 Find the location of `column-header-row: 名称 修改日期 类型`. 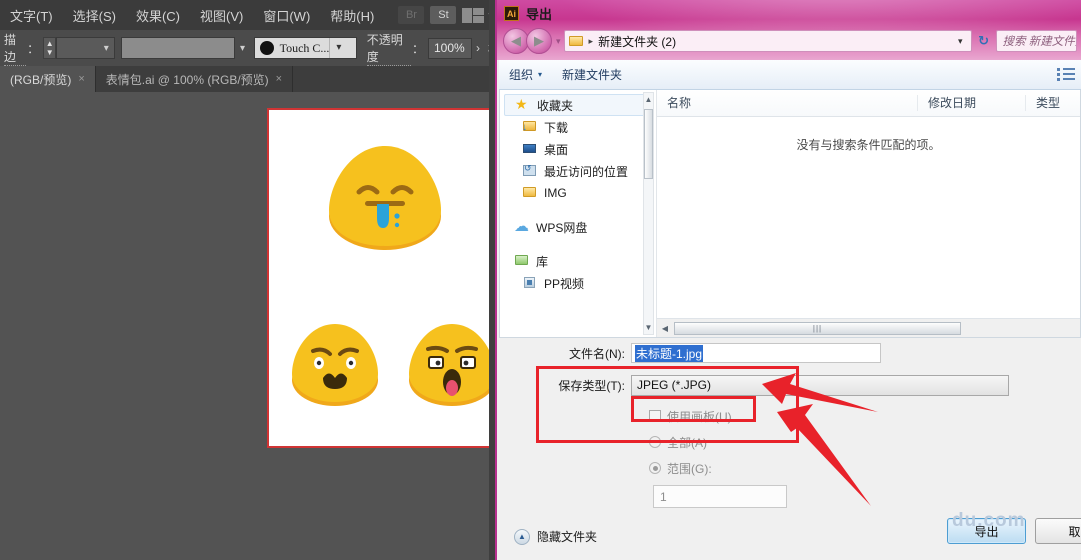

column-header-row: 名称 修改日期 类型 is located at coordinates (868, 103).